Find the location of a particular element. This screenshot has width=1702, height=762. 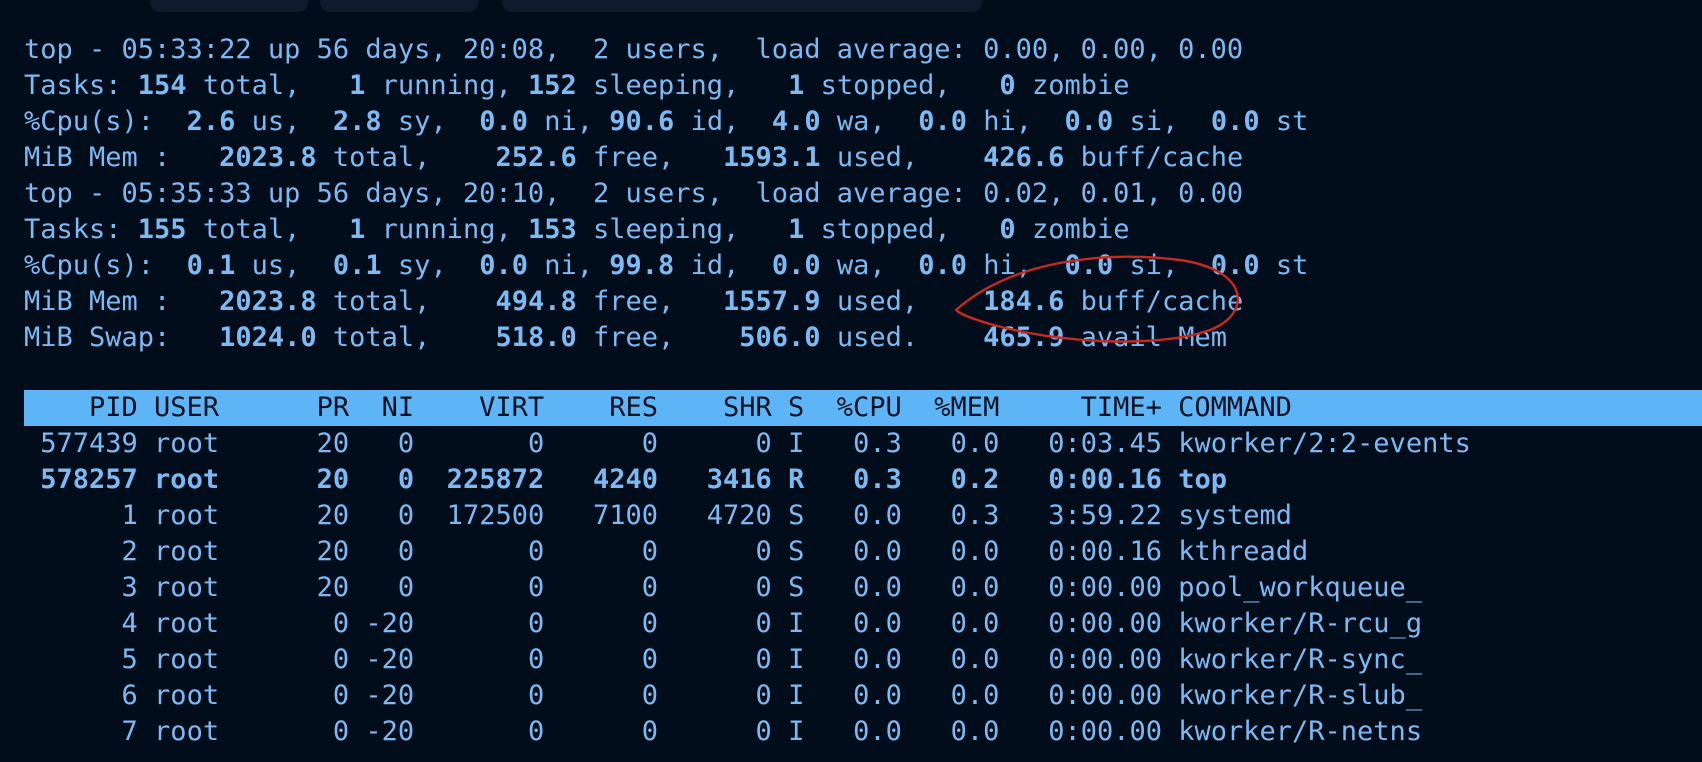

summary-text: running, is located at coordinates (446, 229).